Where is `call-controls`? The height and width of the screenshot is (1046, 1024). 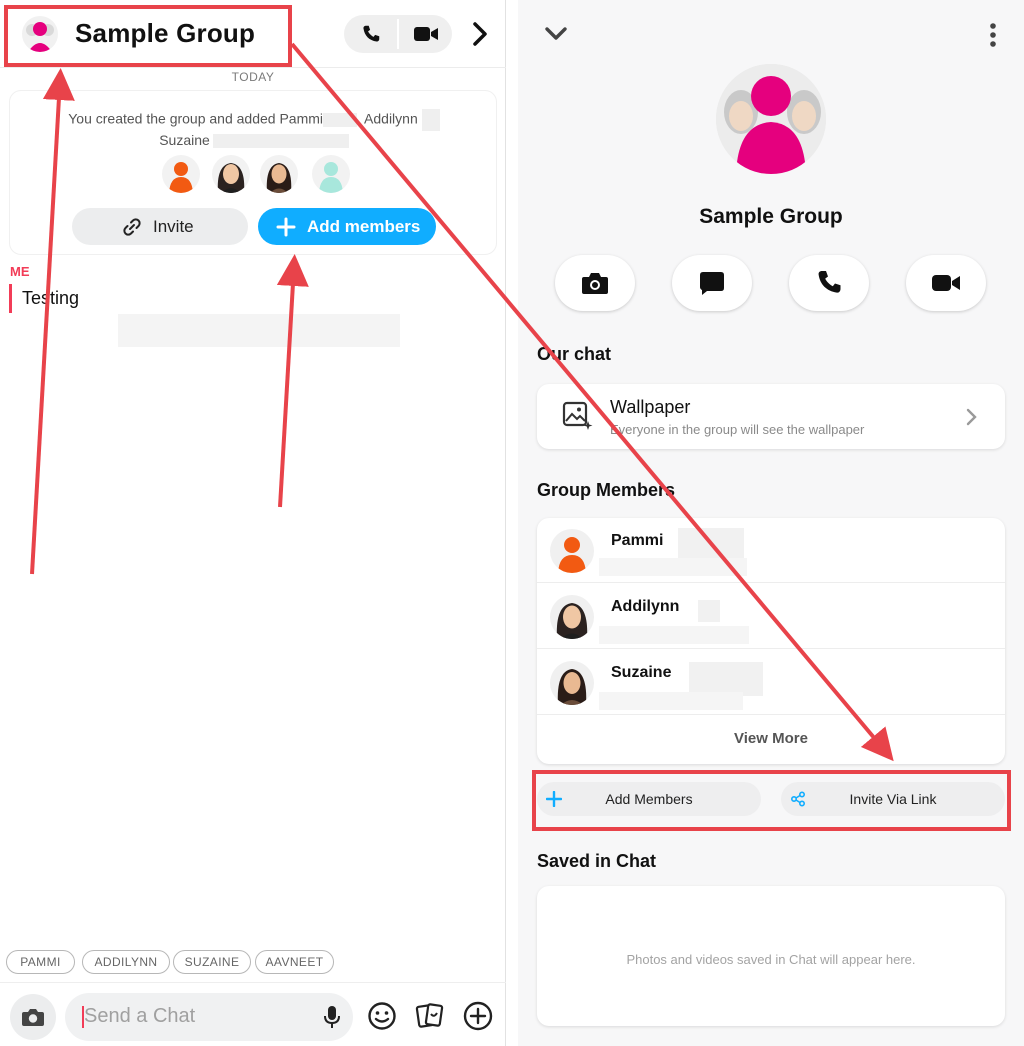
call-controls is located at coordinates (398, 34).